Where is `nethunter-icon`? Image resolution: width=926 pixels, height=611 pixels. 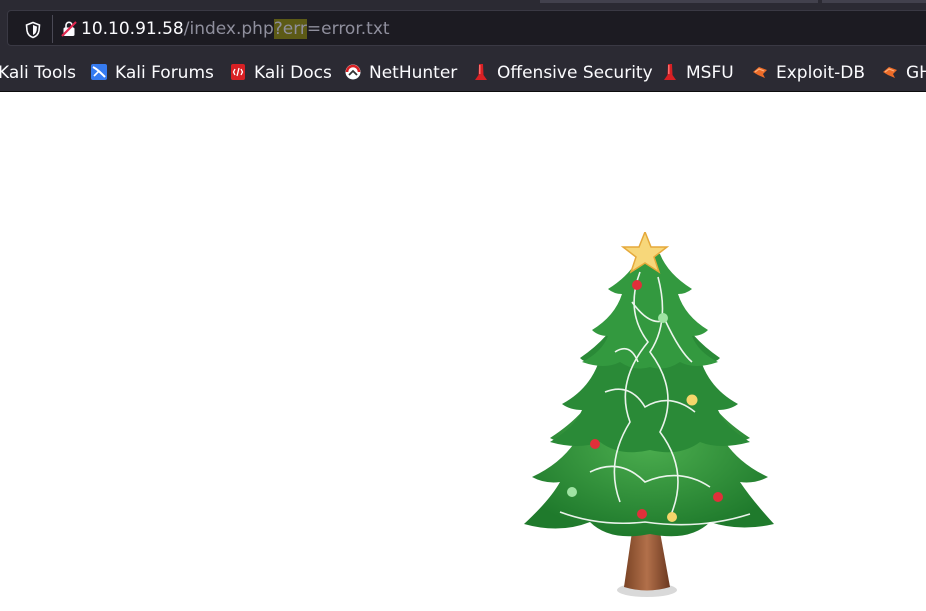 nethunter-icon is located at coordinates (353, 72).